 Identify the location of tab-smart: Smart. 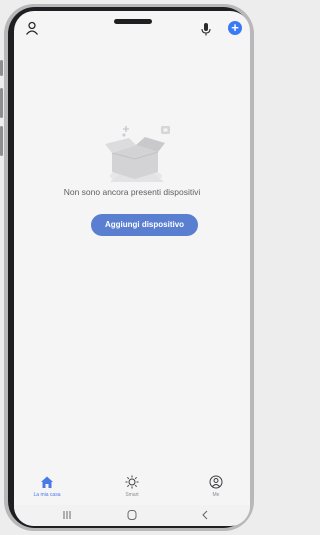
(132, 490).